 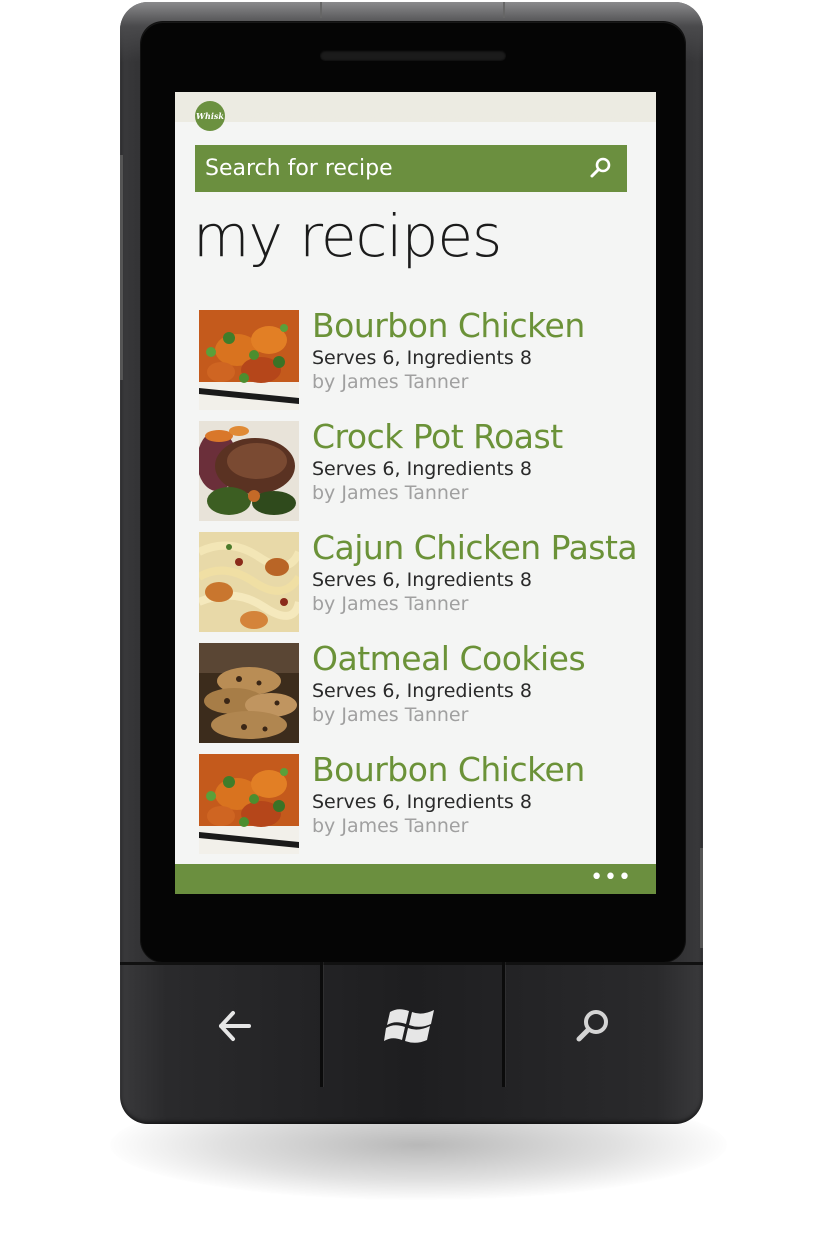 I want to click on search-input, so click(x=385, y=168).